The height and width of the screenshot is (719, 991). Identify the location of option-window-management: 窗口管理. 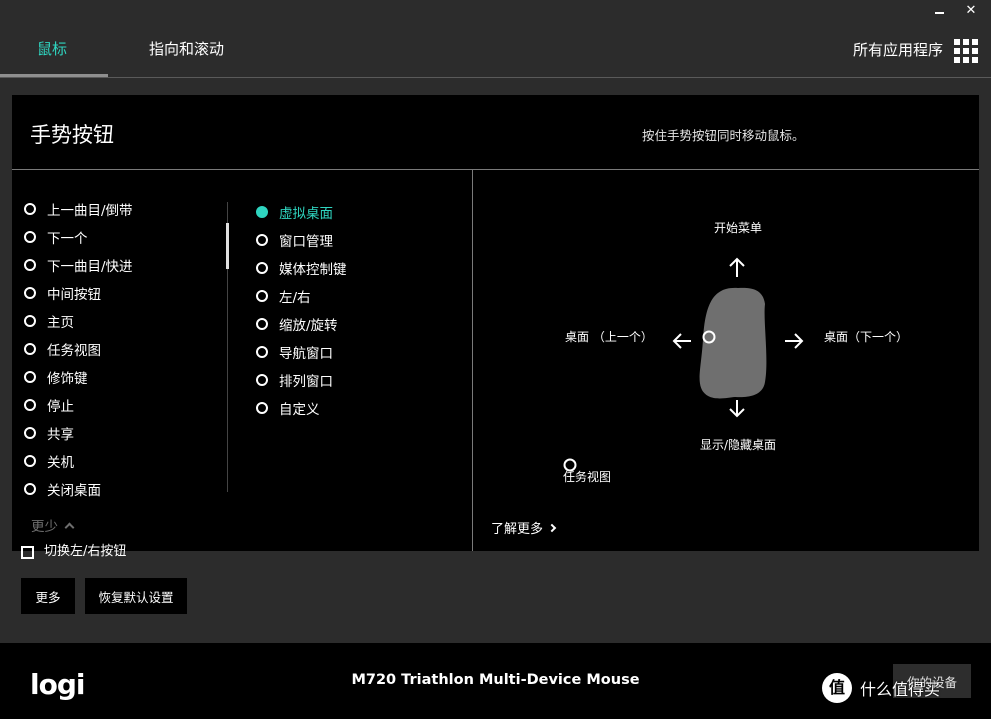
(301, 240).